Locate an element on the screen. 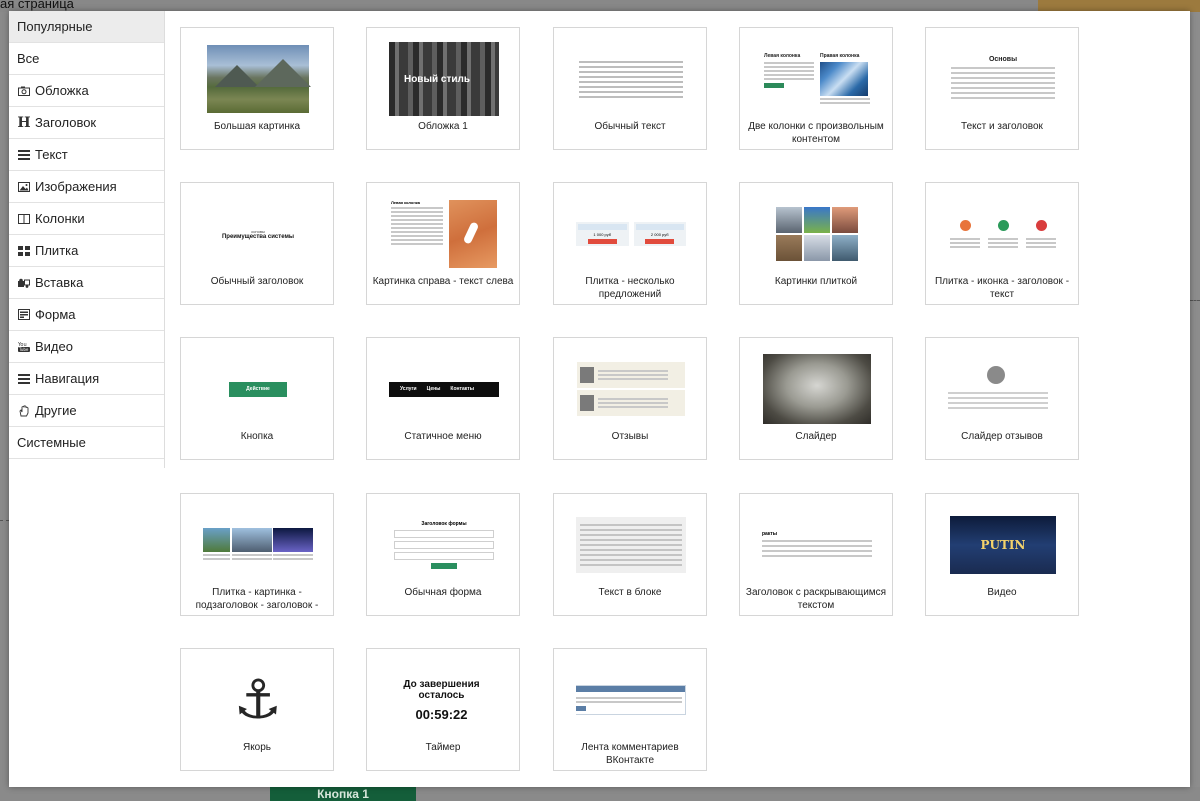  tile-images is located at coordinates (817, 234).